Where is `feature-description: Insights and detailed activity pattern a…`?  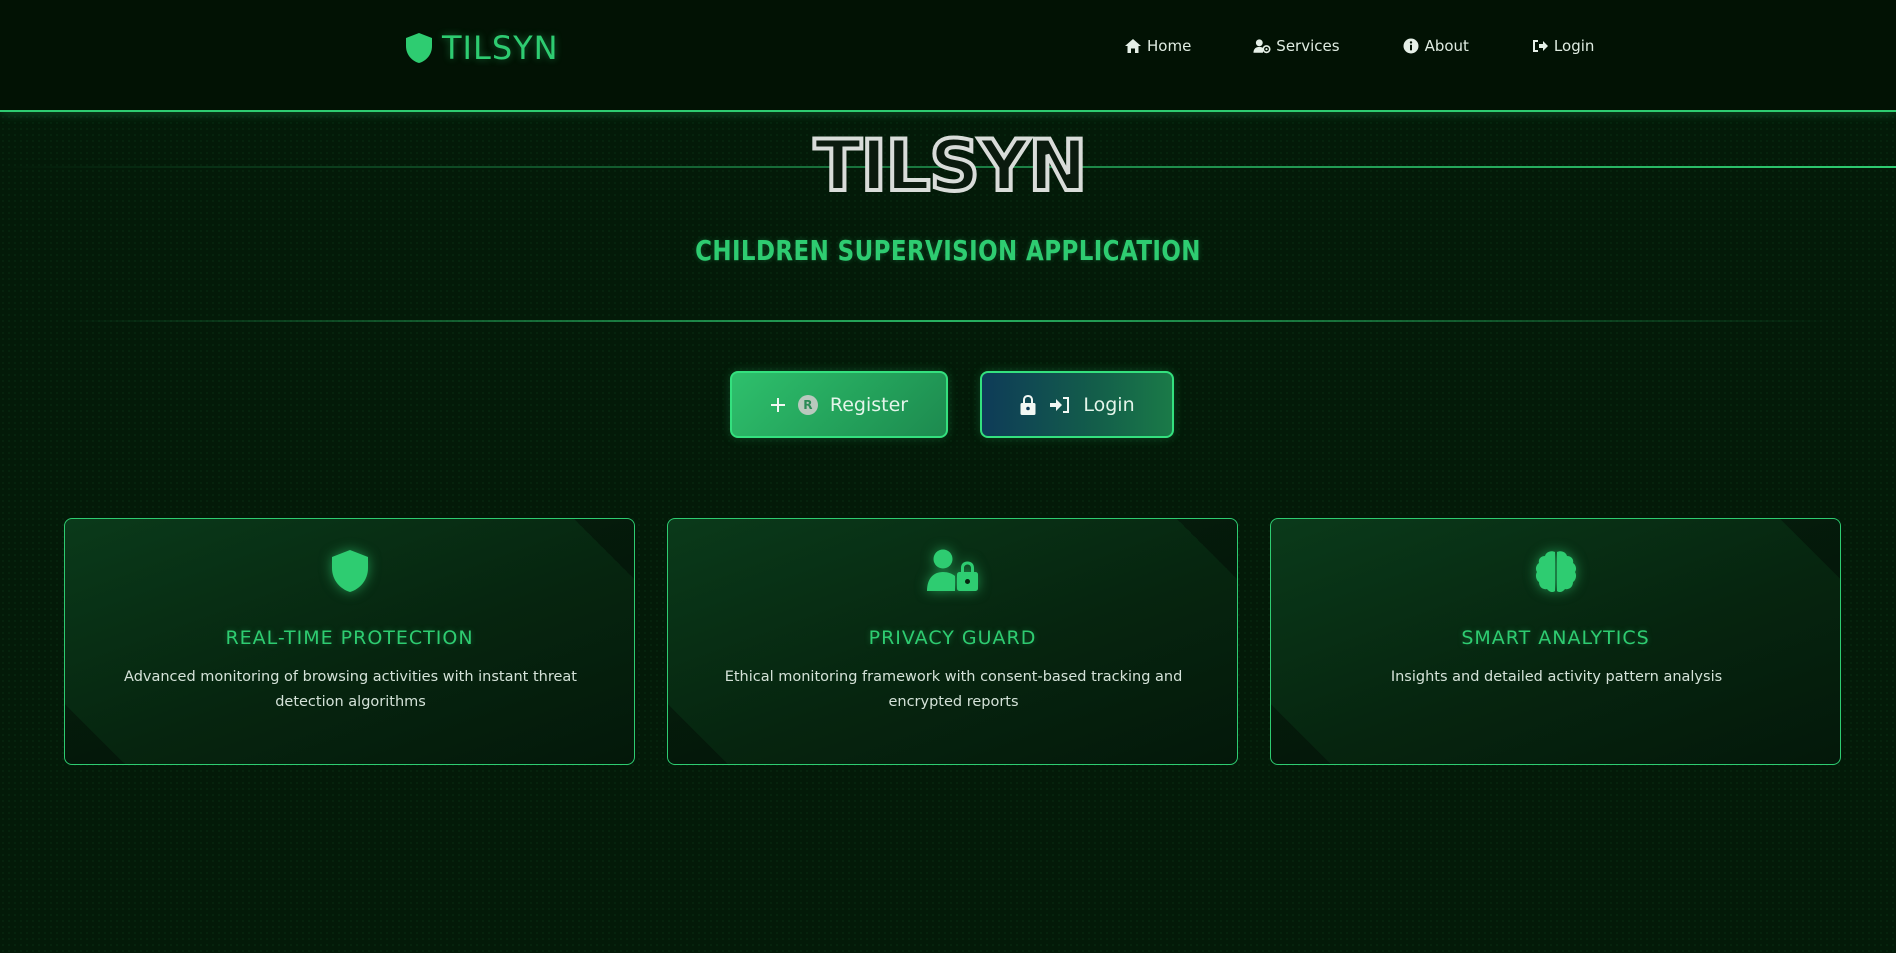
feature-description: Insights and detailed activity pattern a… is located at coordinates (1556, 677).